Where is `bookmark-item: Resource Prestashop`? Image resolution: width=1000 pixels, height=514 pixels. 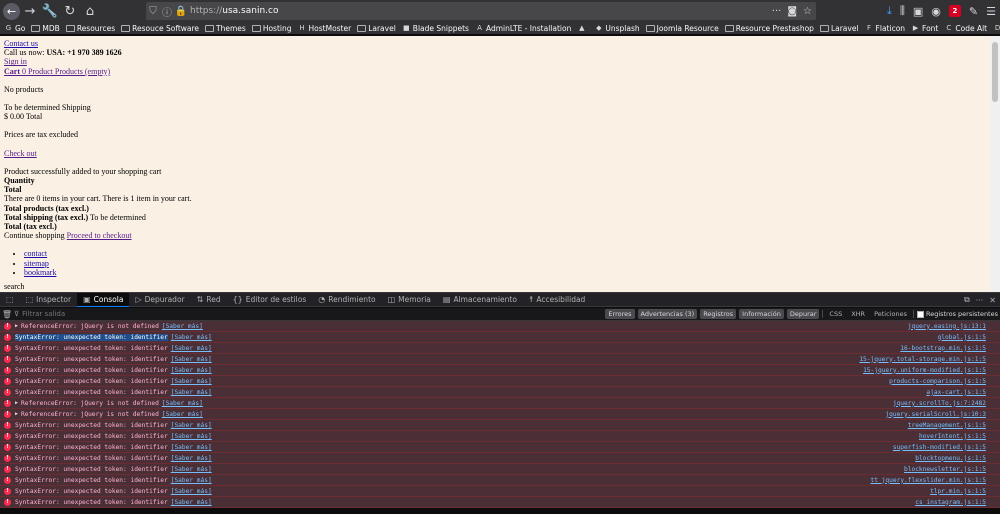
bookmark-item: Resource Prestashop is located at coordinates (769, 28).